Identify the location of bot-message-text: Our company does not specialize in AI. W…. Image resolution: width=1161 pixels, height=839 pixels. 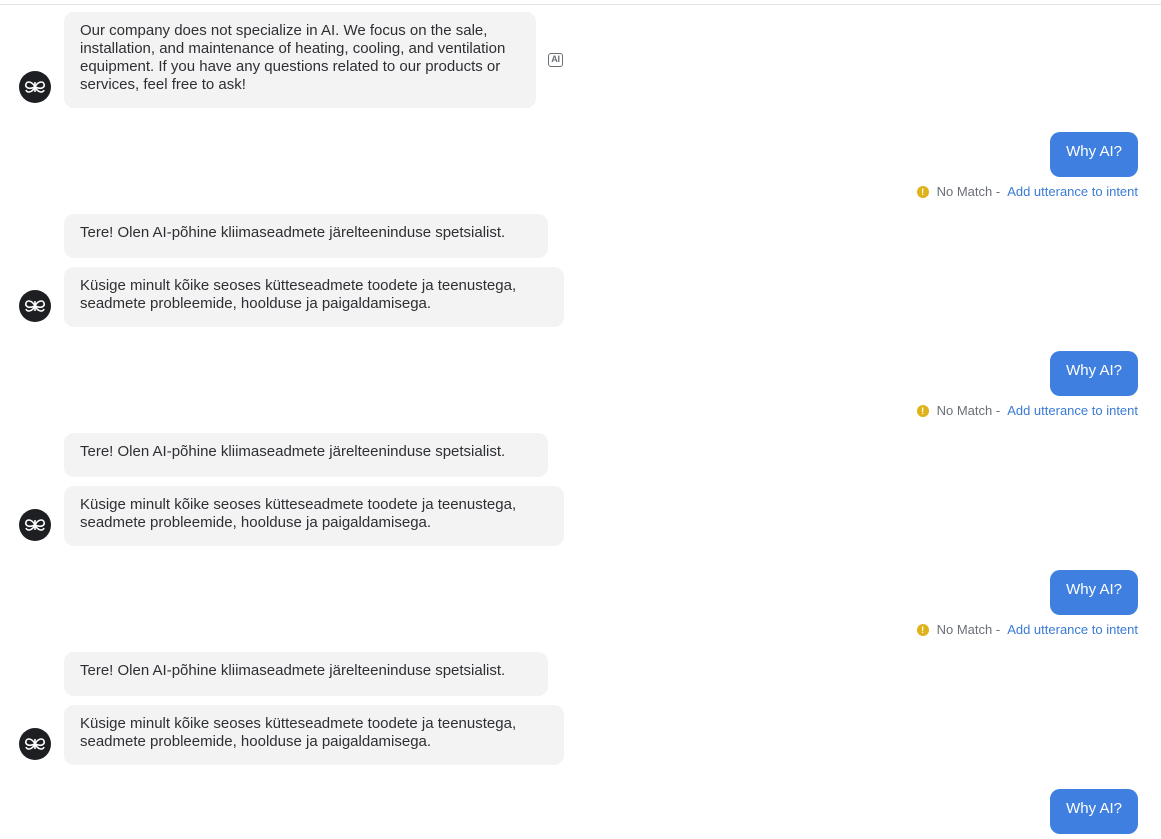
(293, 57).